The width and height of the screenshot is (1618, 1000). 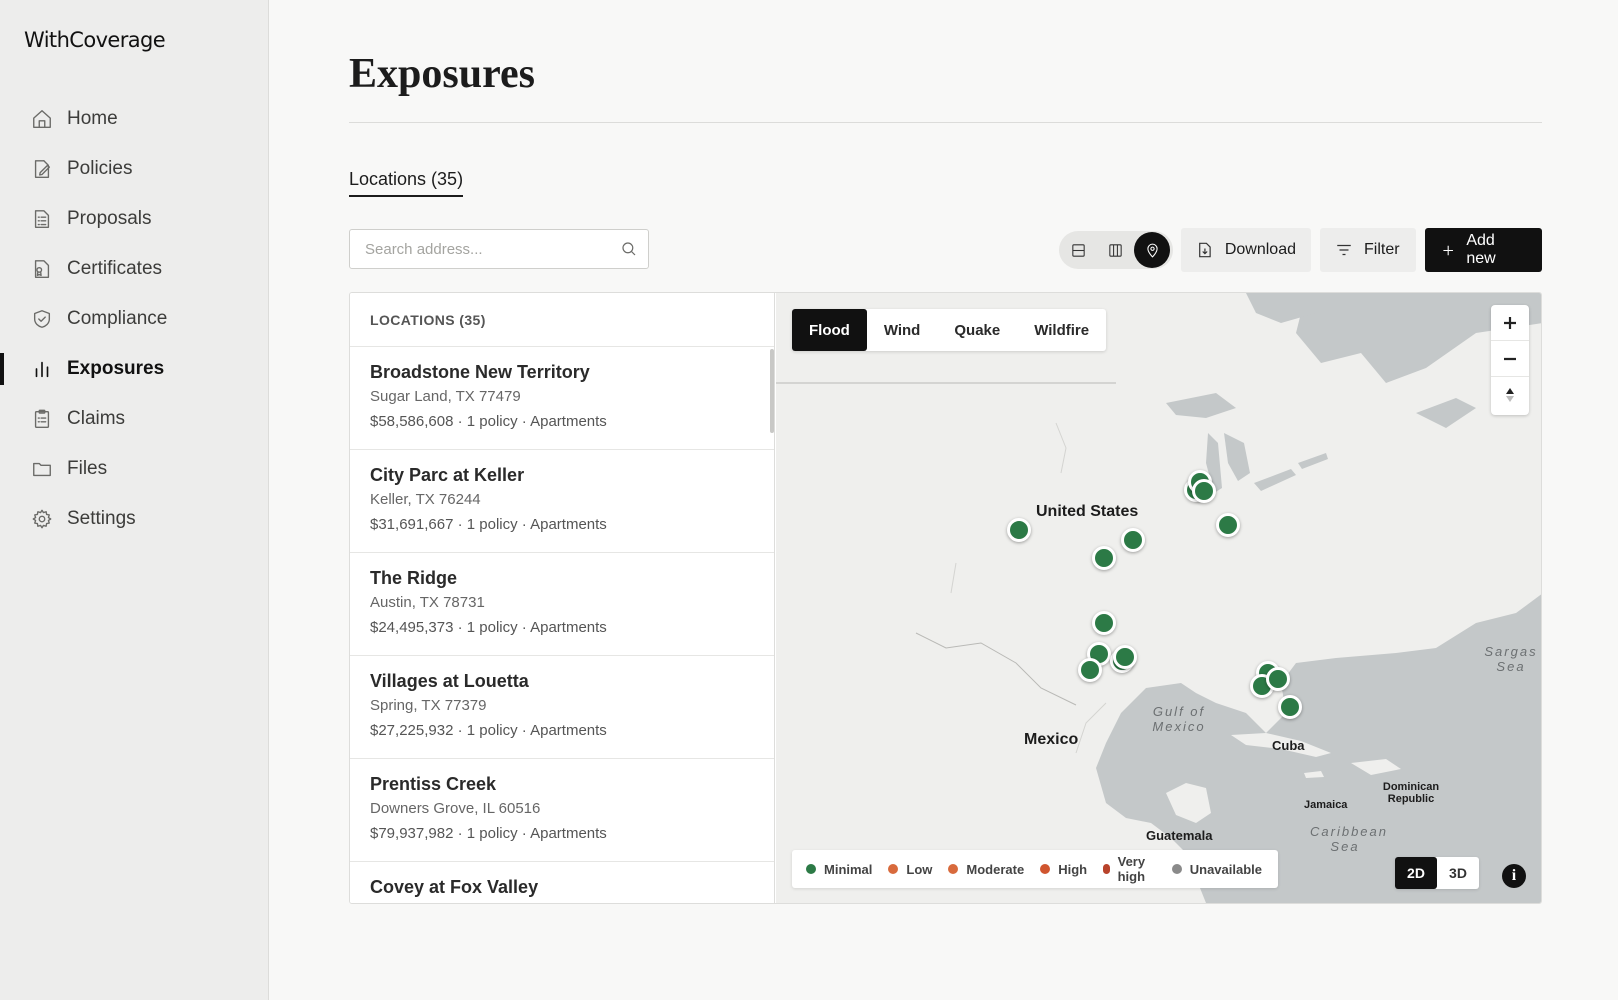 What do you see at coordinates (442, 74) in the screenshot?
I see `page-title: Exposures` at bounding box center [442, 74].